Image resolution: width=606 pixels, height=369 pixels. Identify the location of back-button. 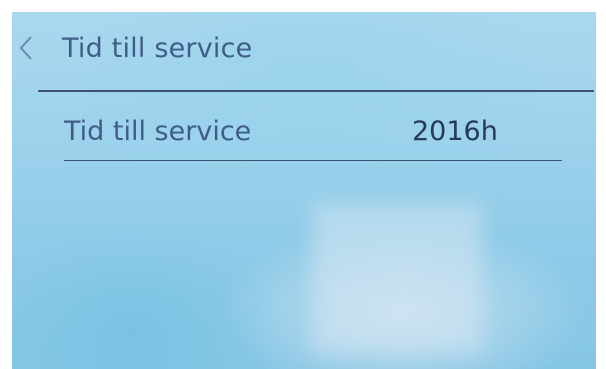
(26, 48).